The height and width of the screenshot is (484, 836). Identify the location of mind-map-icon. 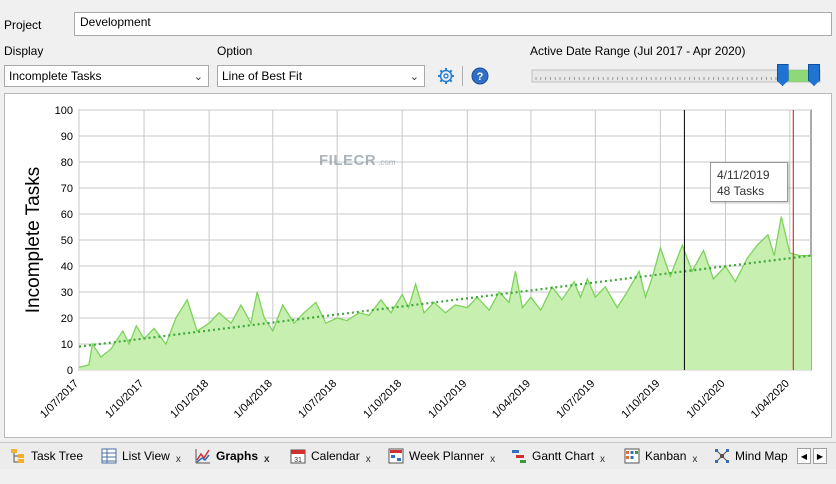
(722, 456).